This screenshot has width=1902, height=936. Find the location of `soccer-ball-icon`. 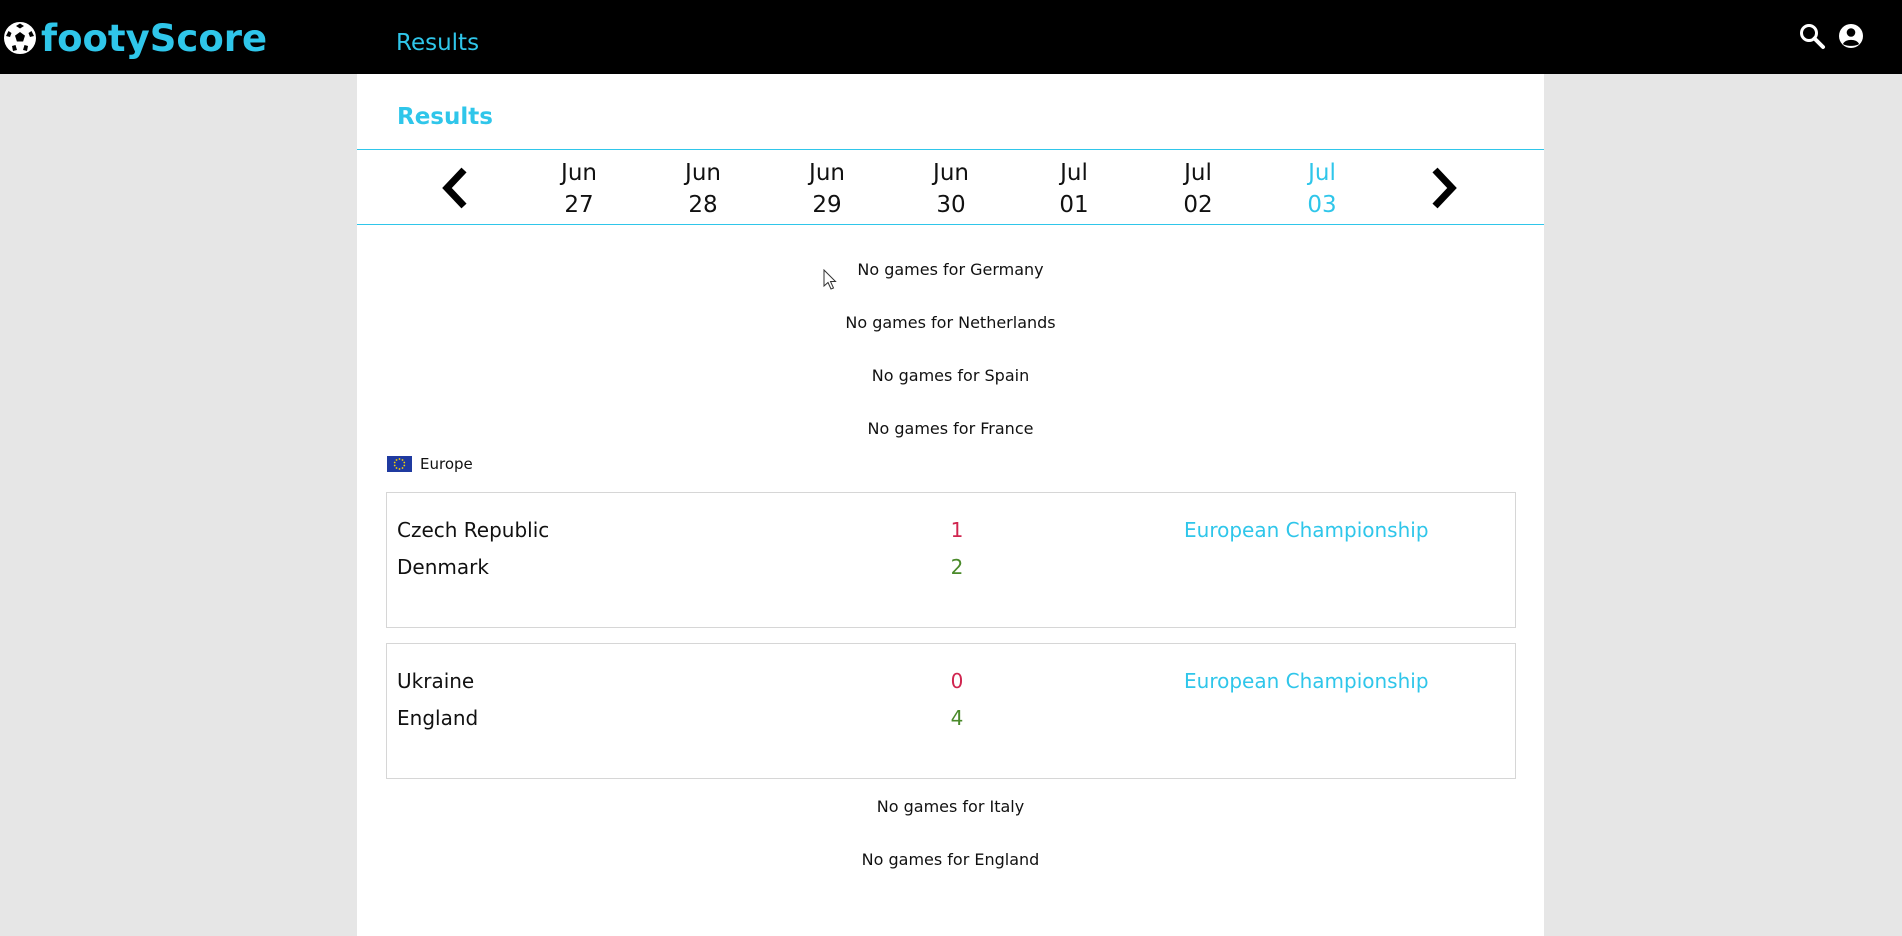

soccer-ball-icon is located at coordinates (20, 38).